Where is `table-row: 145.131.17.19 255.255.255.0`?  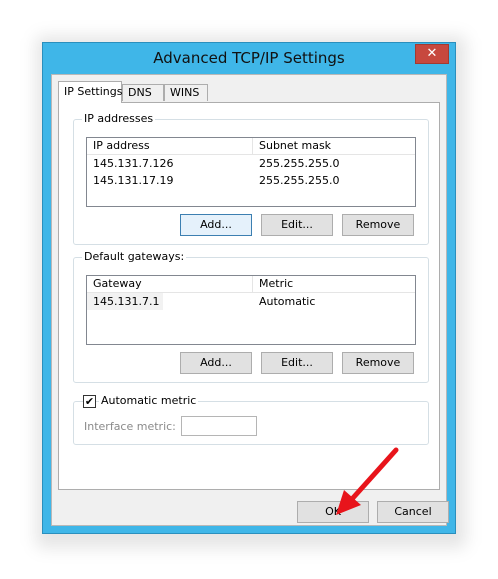 table-row: 145.131.17.19 255.255.255.0 is located at coordinates (251, 180).